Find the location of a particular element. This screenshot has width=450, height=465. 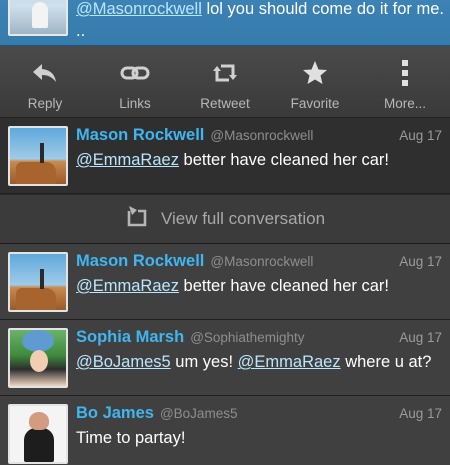

favorite-button: Favorite is located at coordinates (315, 81).